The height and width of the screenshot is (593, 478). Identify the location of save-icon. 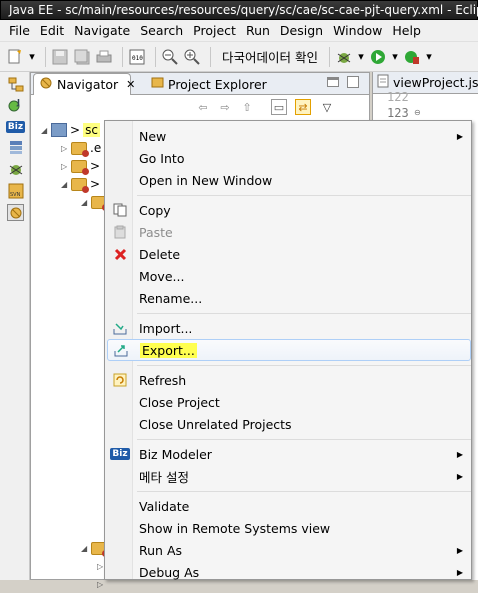
(60, 57).